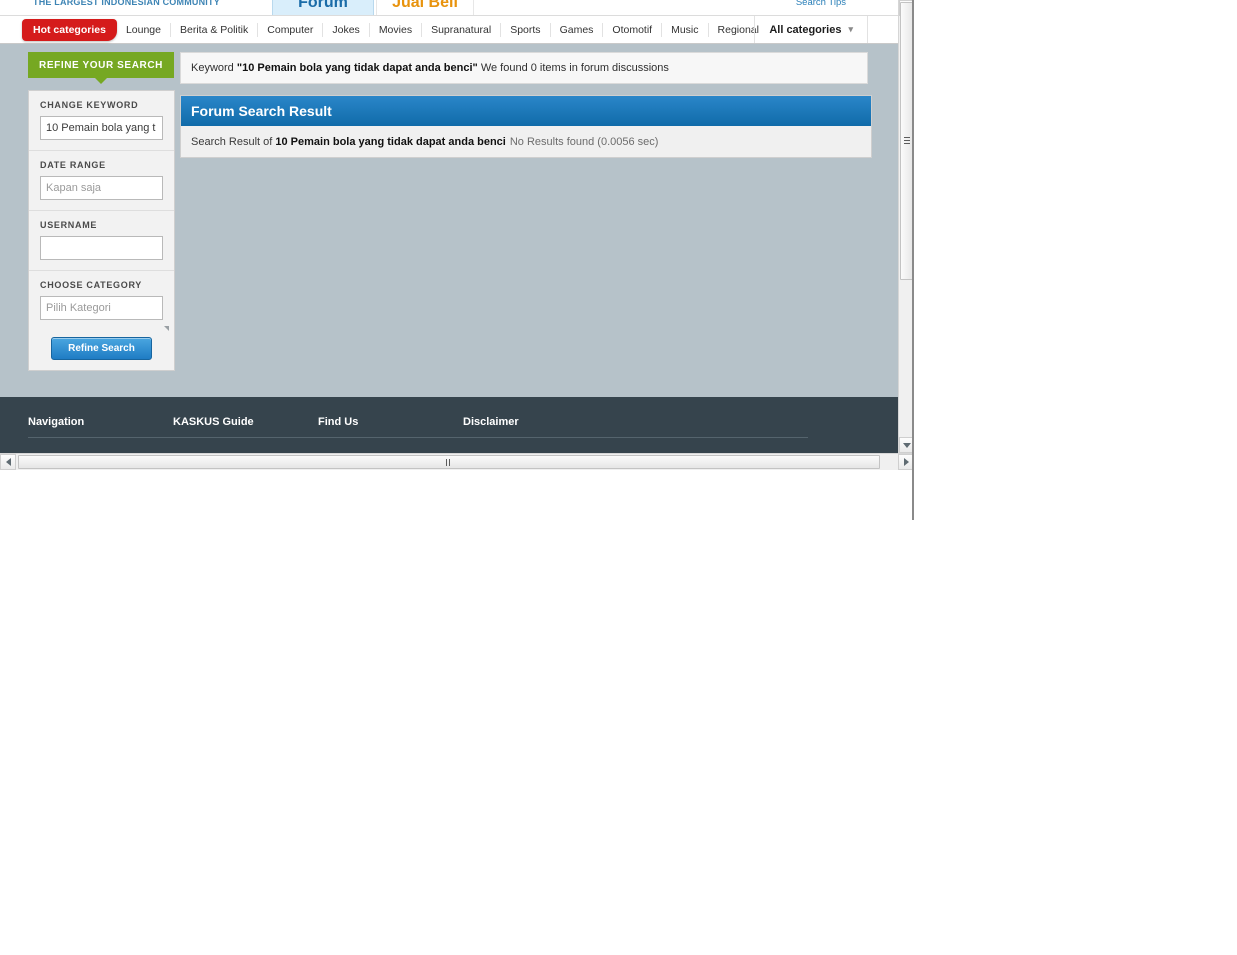 This screenshot has width=1237, height=955. What do you see at coordinates (100, 431) in the screenshot?
I see `footer-col-navigation: Navigation` at bounding box center [100, 431].